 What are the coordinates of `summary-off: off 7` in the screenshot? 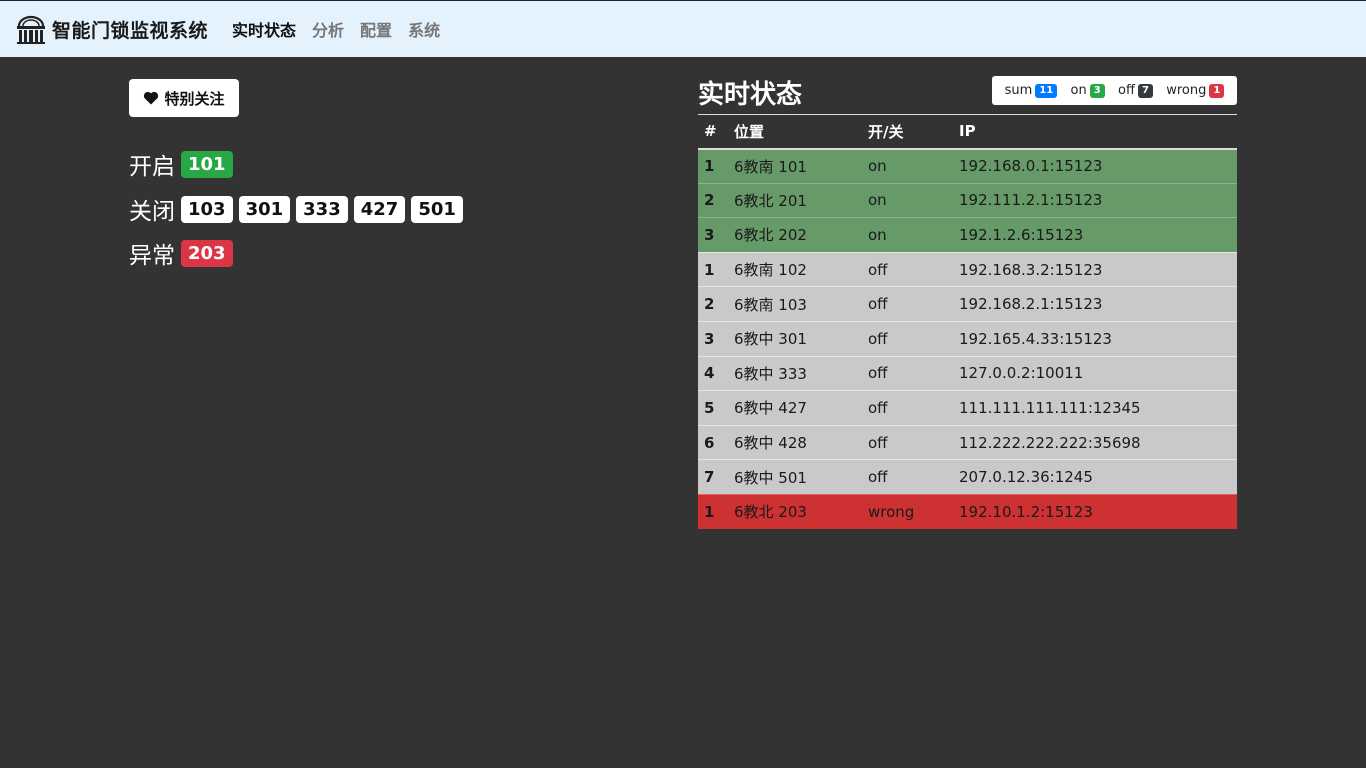 It's located at (1135, 90).